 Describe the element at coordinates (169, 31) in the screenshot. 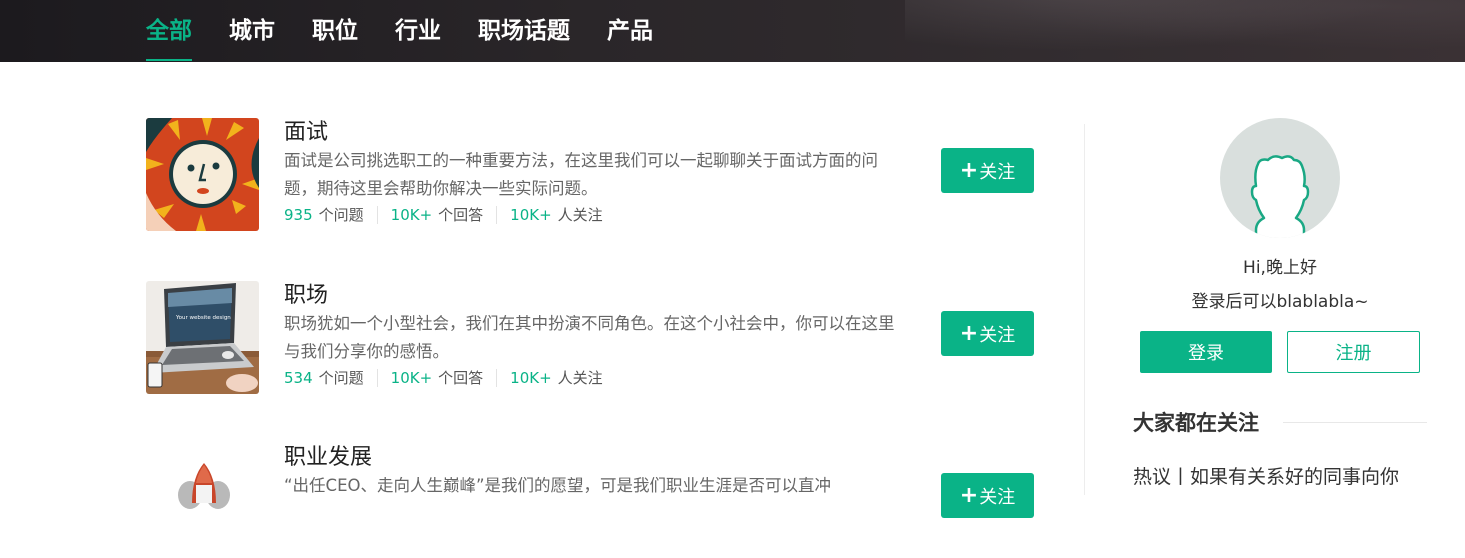

I see `nav-tab-all: 全部` at that location.